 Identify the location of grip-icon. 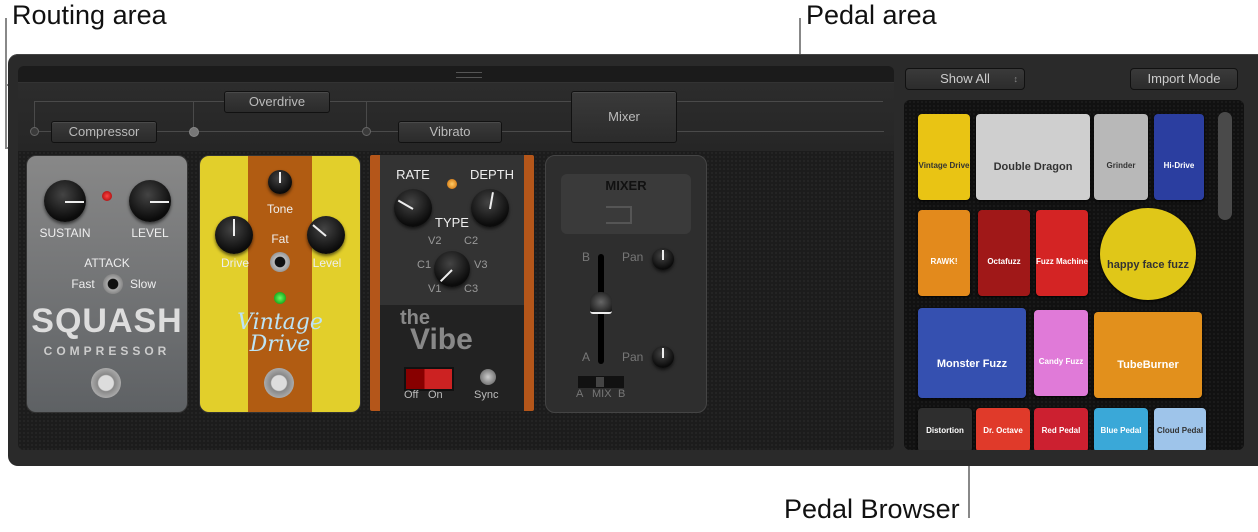
(469, 75).